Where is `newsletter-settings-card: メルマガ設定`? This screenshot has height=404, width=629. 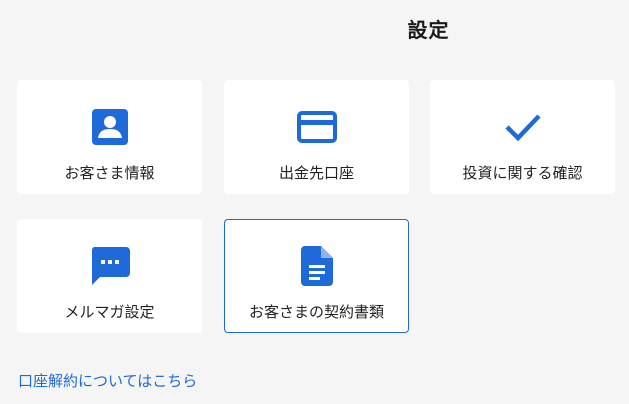 newsletter-settings-card: メルマガ設定 is located at coordinates (109, 276).